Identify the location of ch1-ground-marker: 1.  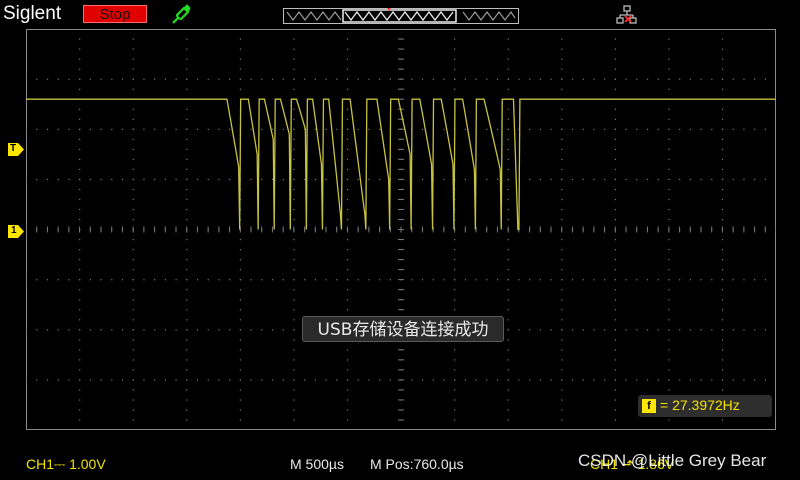
(16, 231).